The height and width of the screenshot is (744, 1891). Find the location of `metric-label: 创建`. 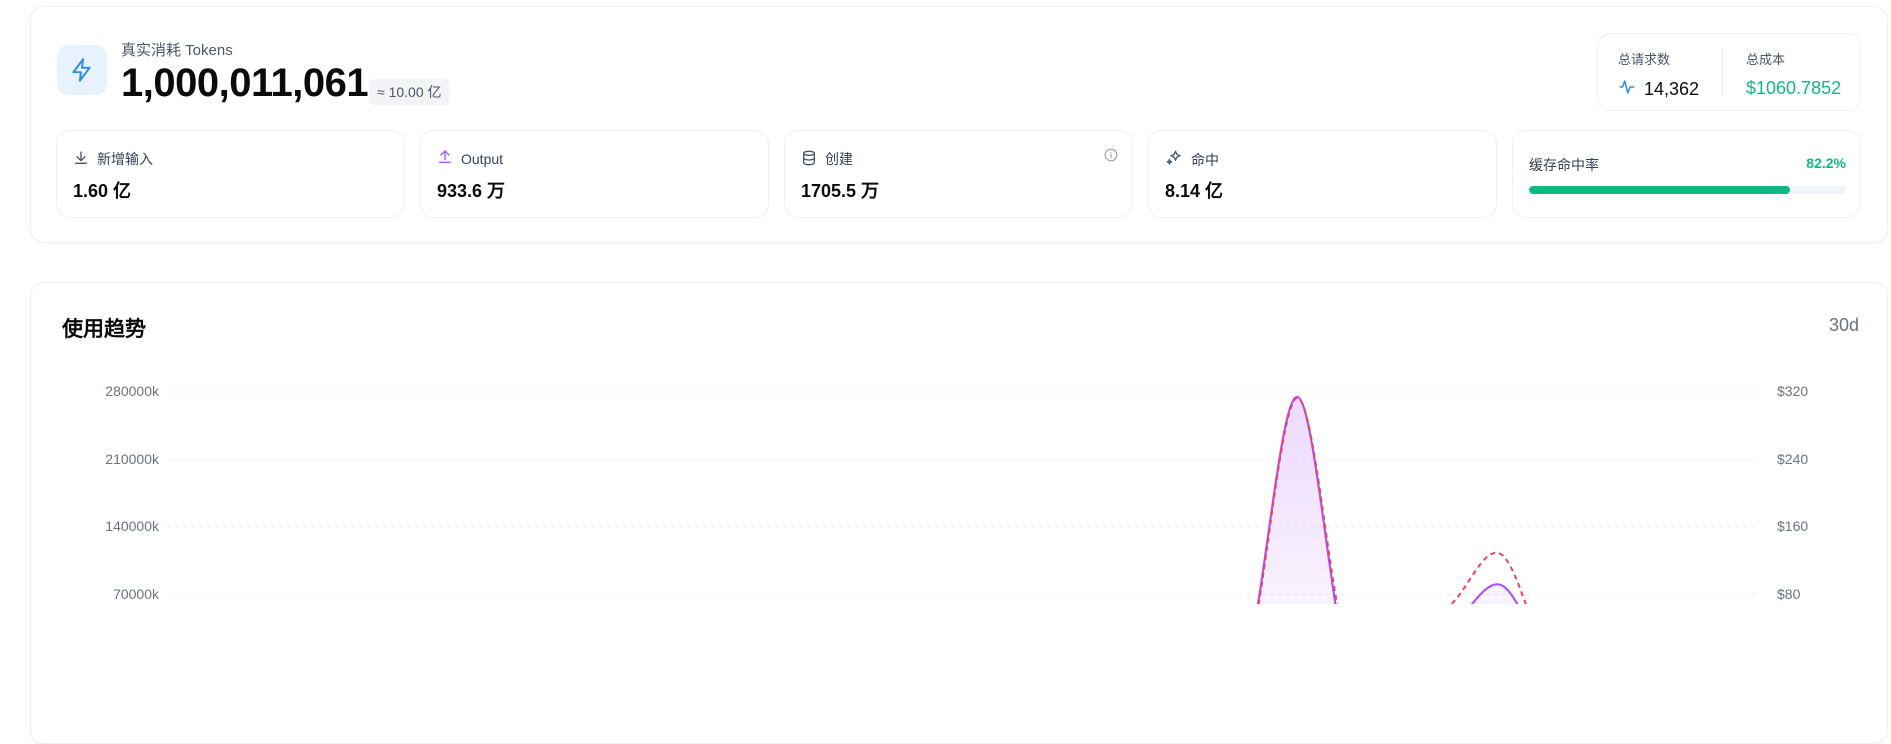

metric-label: 创建 is located at coordinates (839, 159).